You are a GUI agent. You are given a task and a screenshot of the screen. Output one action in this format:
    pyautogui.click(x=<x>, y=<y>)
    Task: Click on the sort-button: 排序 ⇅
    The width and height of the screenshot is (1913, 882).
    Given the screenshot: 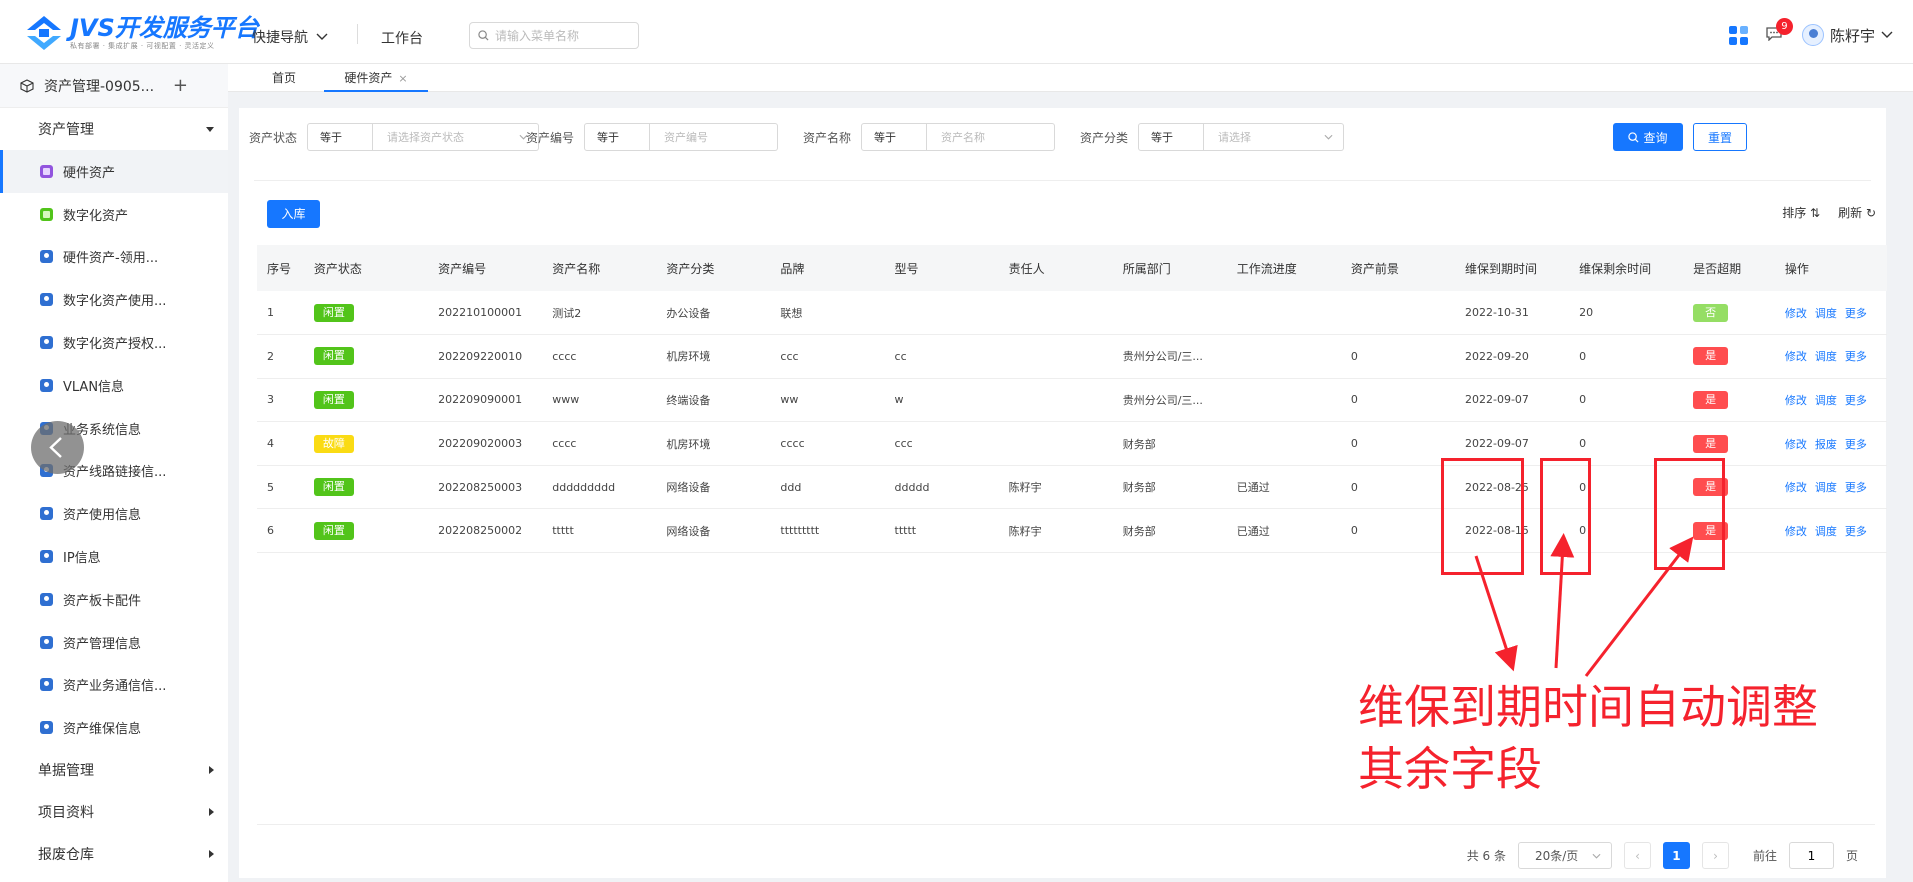 What is the action you would take?
    pyautogui.click(x=1801, y=212)
    